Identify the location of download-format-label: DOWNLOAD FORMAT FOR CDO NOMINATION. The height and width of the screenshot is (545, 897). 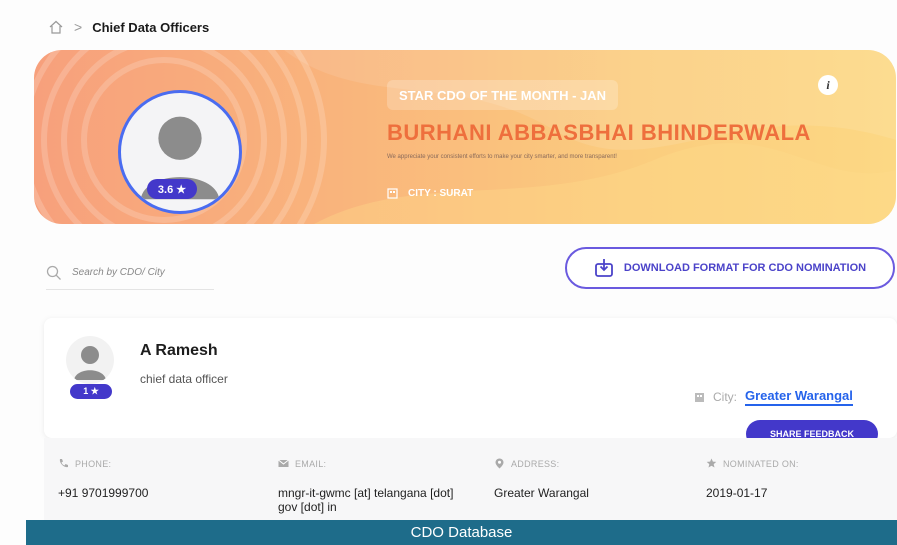
(745, 268).